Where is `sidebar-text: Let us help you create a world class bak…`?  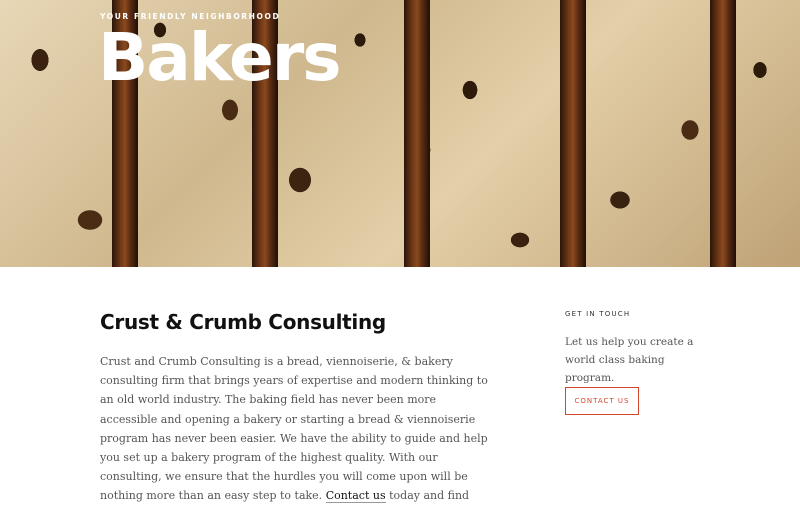 sidebar-text: Let us help you create a world class bak… is located at coordinates (629, 360).